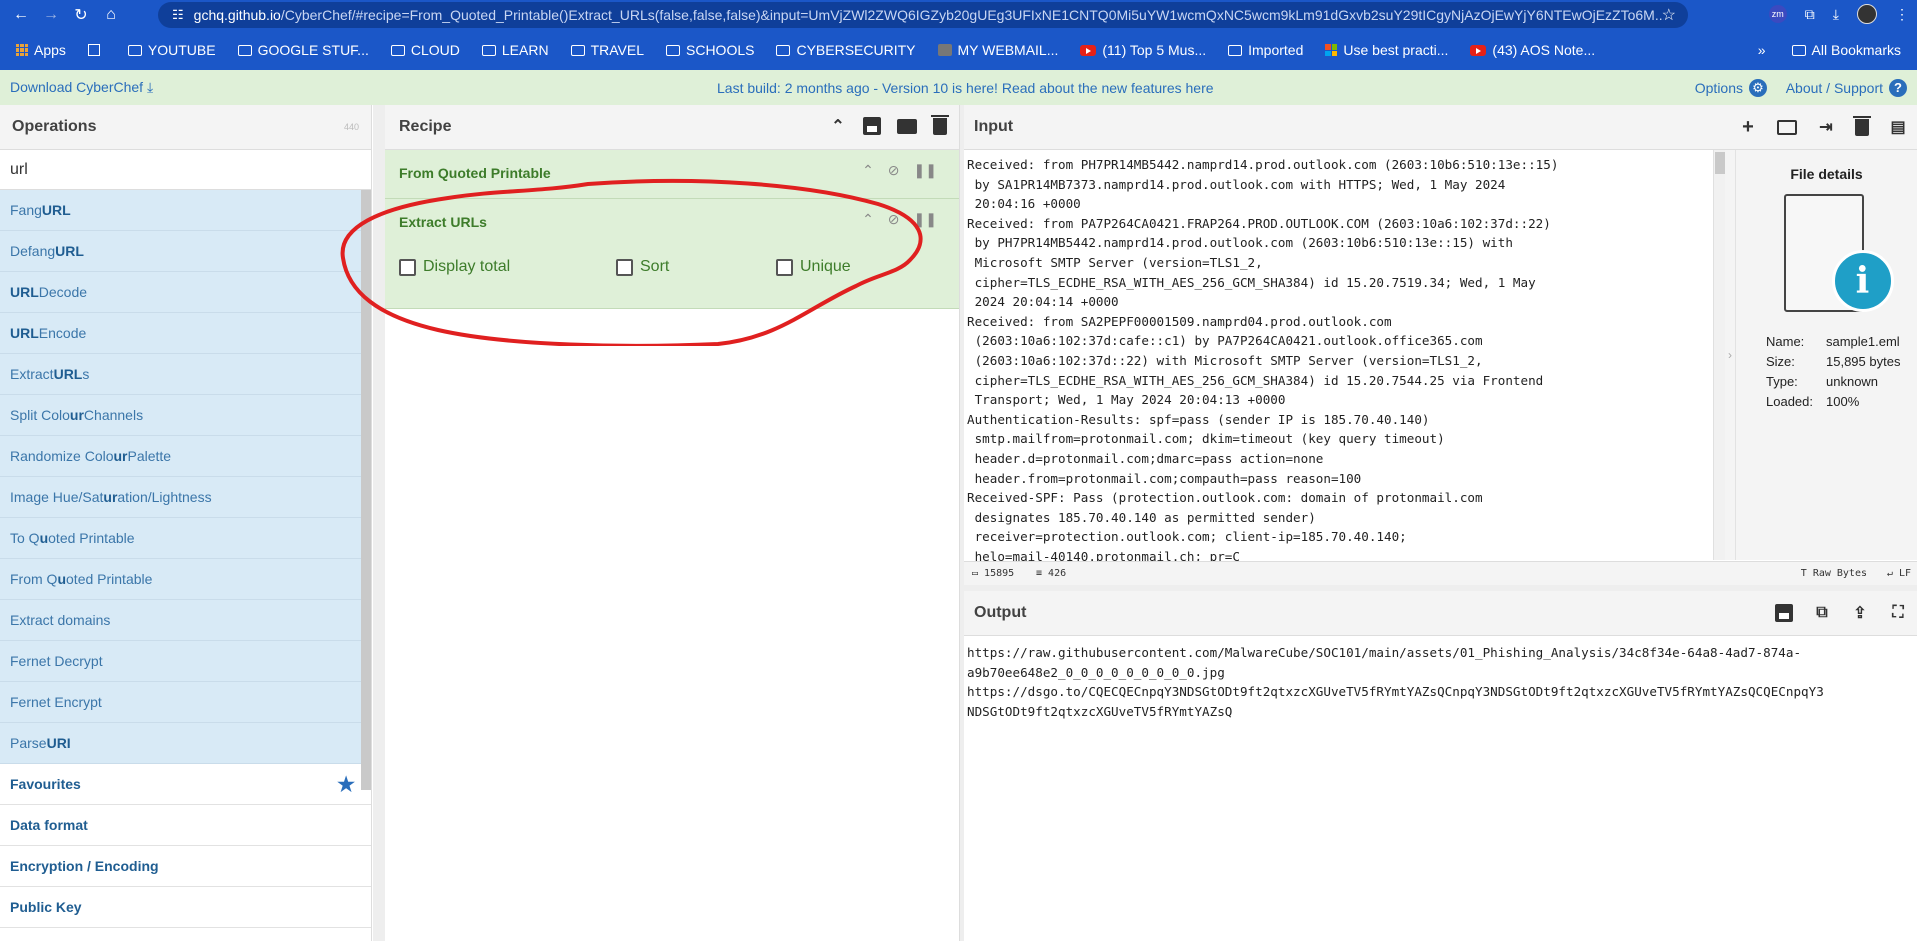 This screenshot has height=941, width=1917. I want to click on replace-input-icon: ⇪, so click(1860, 613).